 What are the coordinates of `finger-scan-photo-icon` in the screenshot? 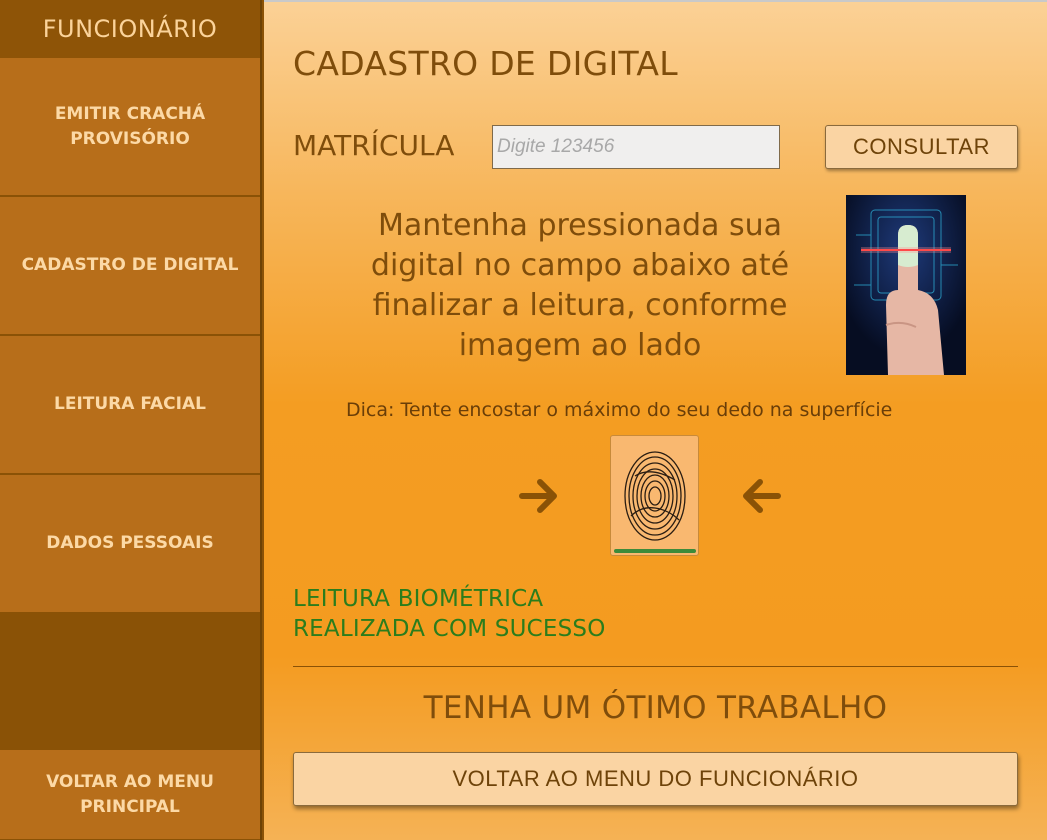 It's located at (906, 285).